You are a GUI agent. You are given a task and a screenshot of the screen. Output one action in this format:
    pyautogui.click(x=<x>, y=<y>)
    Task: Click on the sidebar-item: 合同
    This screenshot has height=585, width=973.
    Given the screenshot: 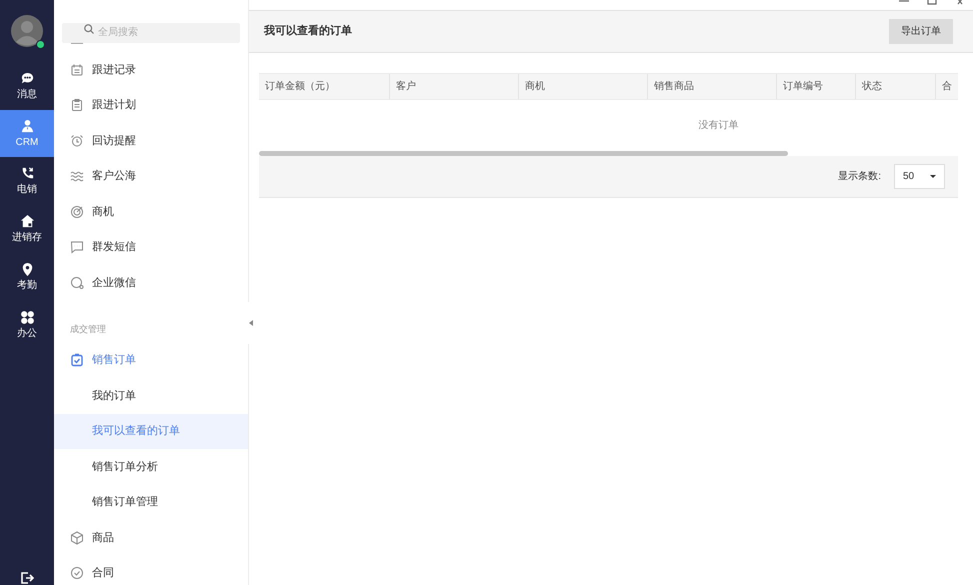 What is the action you would take?
    pyautogui.click(x=151, y=570)
    